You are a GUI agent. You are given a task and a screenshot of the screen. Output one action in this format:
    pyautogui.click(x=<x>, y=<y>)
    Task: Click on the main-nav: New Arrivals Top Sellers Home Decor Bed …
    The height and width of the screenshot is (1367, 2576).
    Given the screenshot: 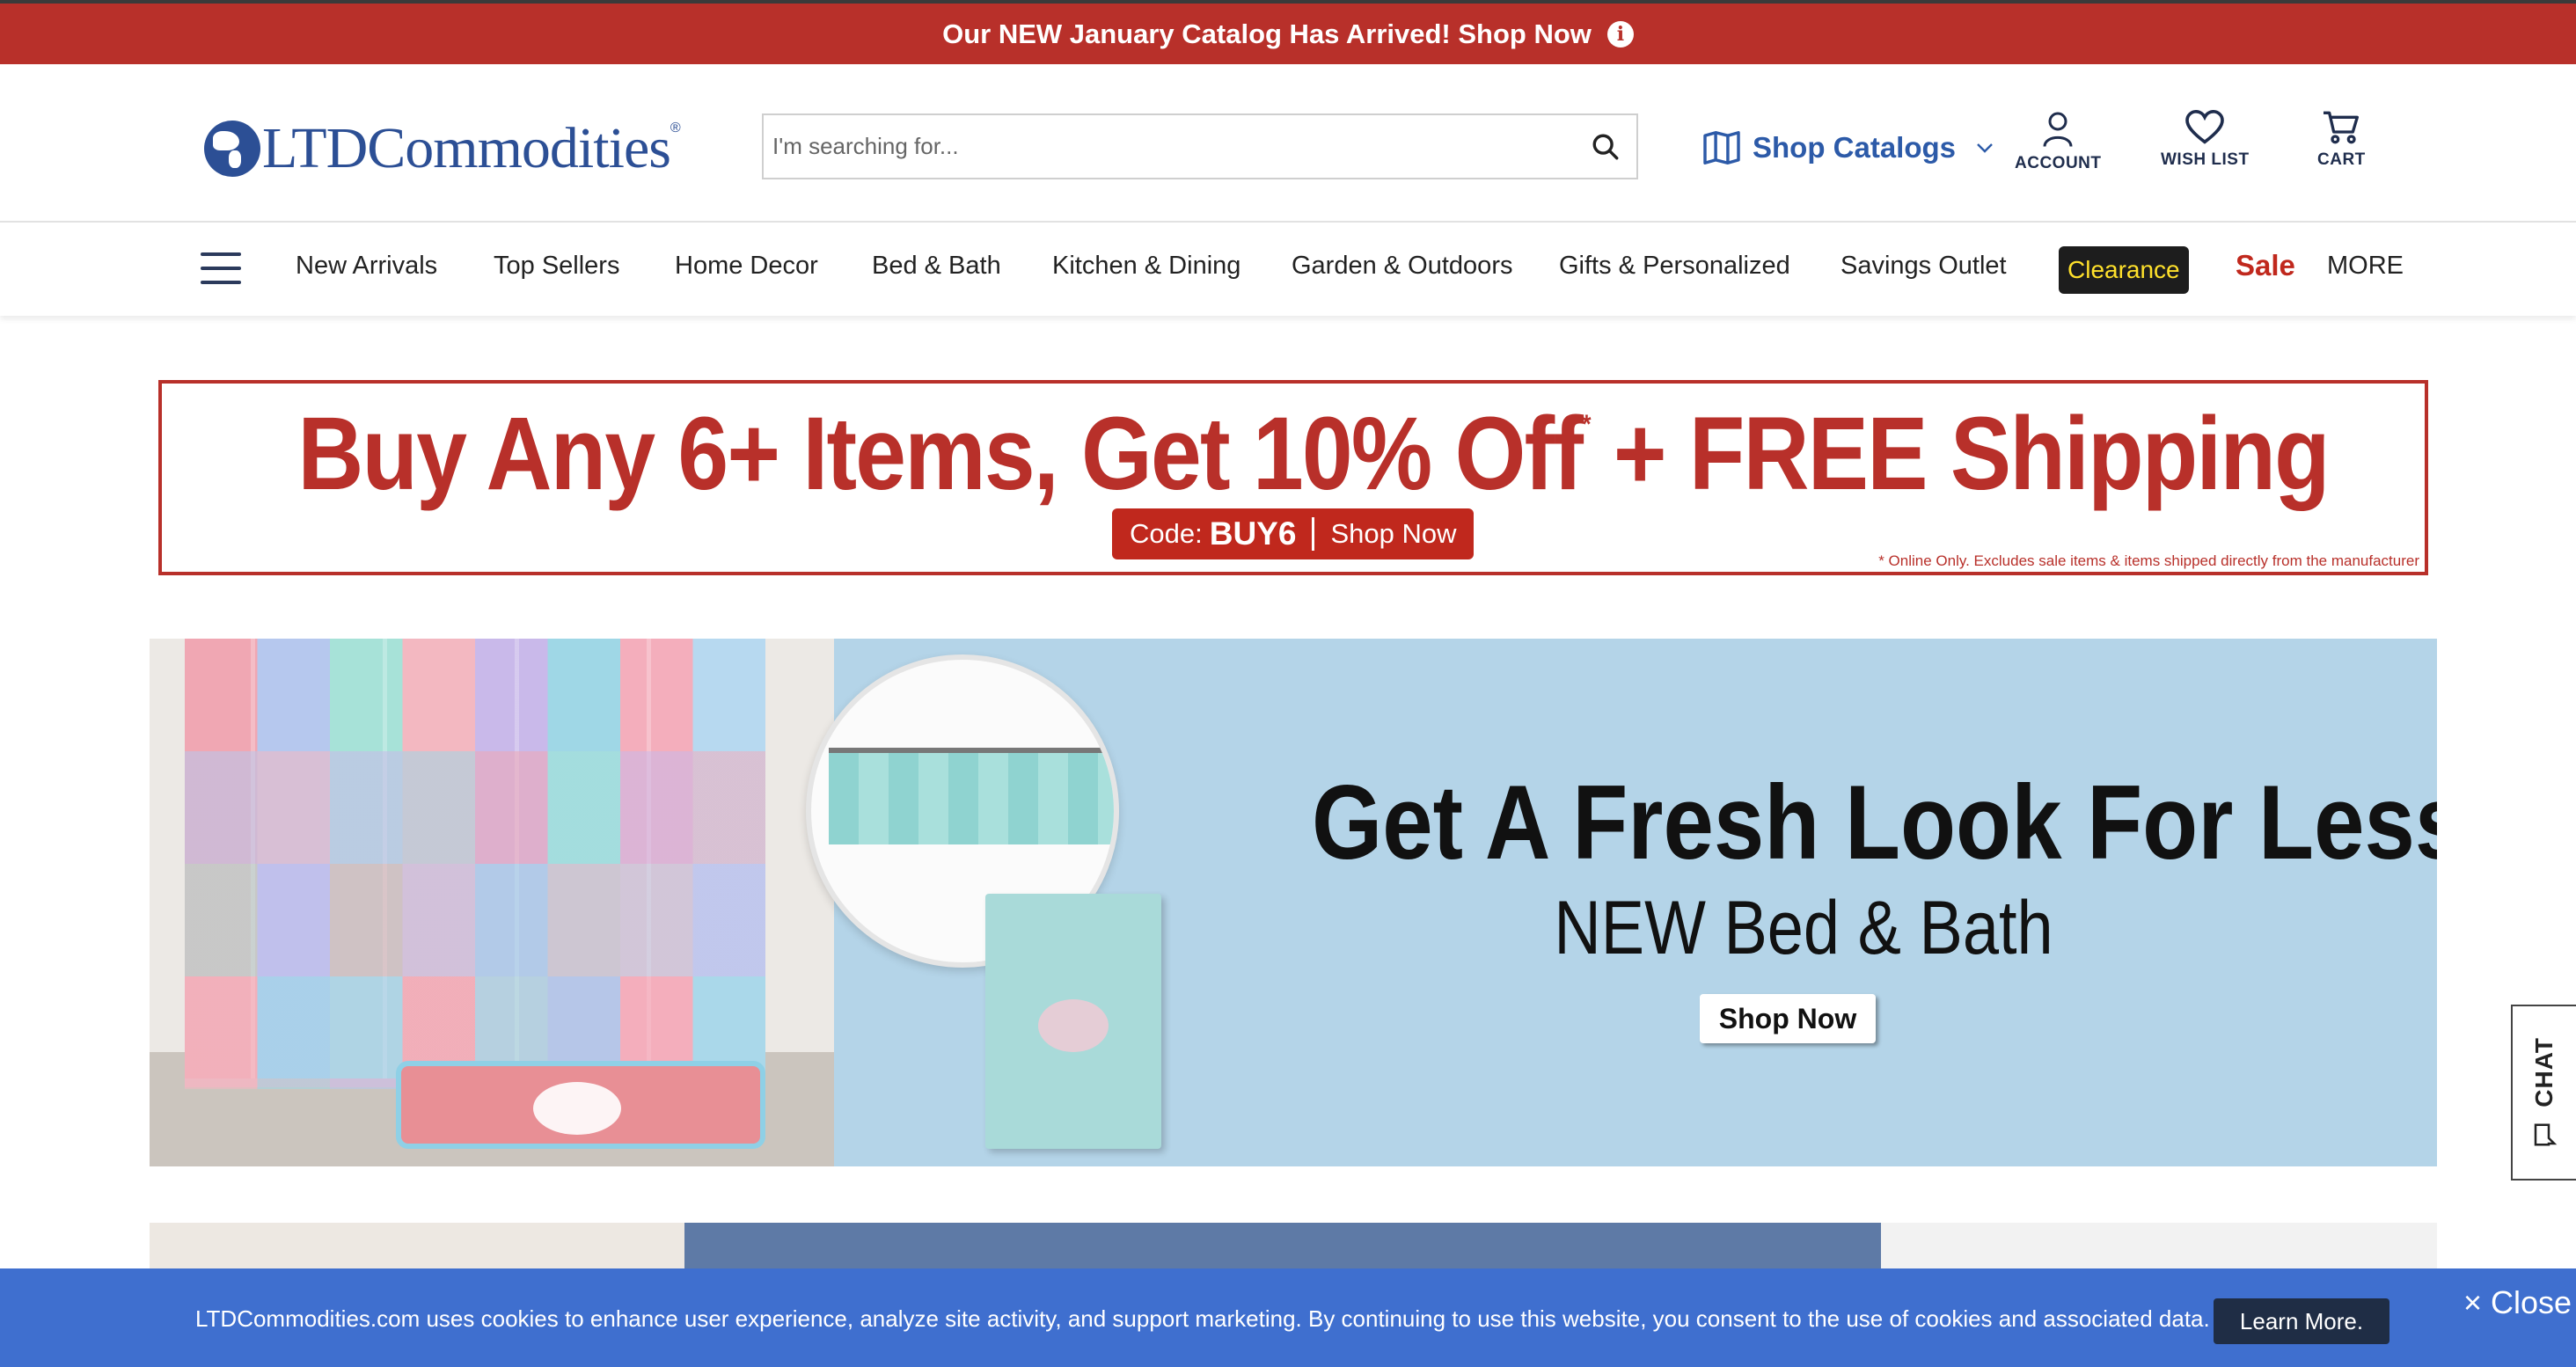 What is the action you would take?
    pyautogui.click(x=1288, y=269)
    